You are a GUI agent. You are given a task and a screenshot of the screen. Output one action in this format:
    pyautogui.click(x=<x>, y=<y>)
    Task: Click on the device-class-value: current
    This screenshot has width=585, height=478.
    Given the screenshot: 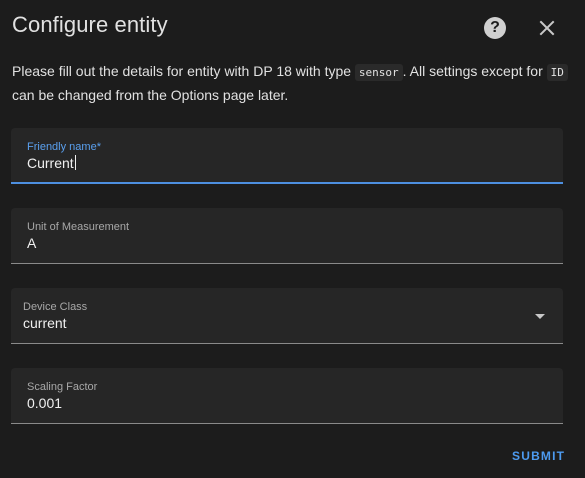 What is the action you would take?
    pyautogui.click(x=45, y=323)
    